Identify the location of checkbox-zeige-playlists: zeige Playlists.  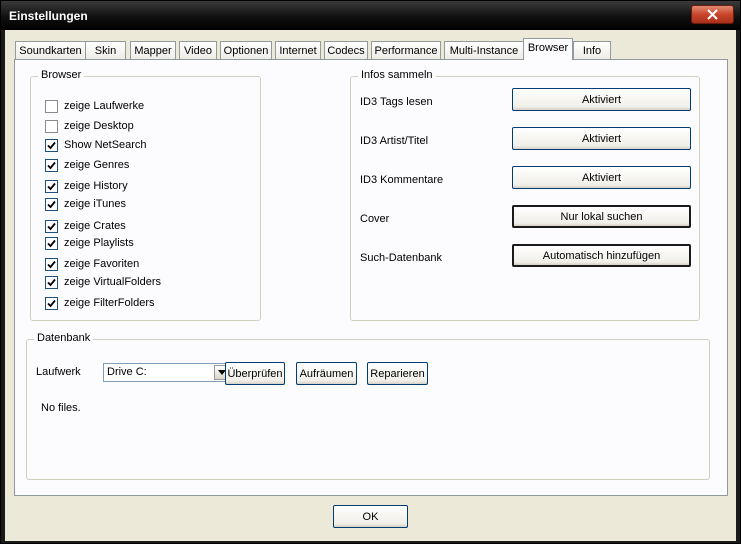
(89, 243).